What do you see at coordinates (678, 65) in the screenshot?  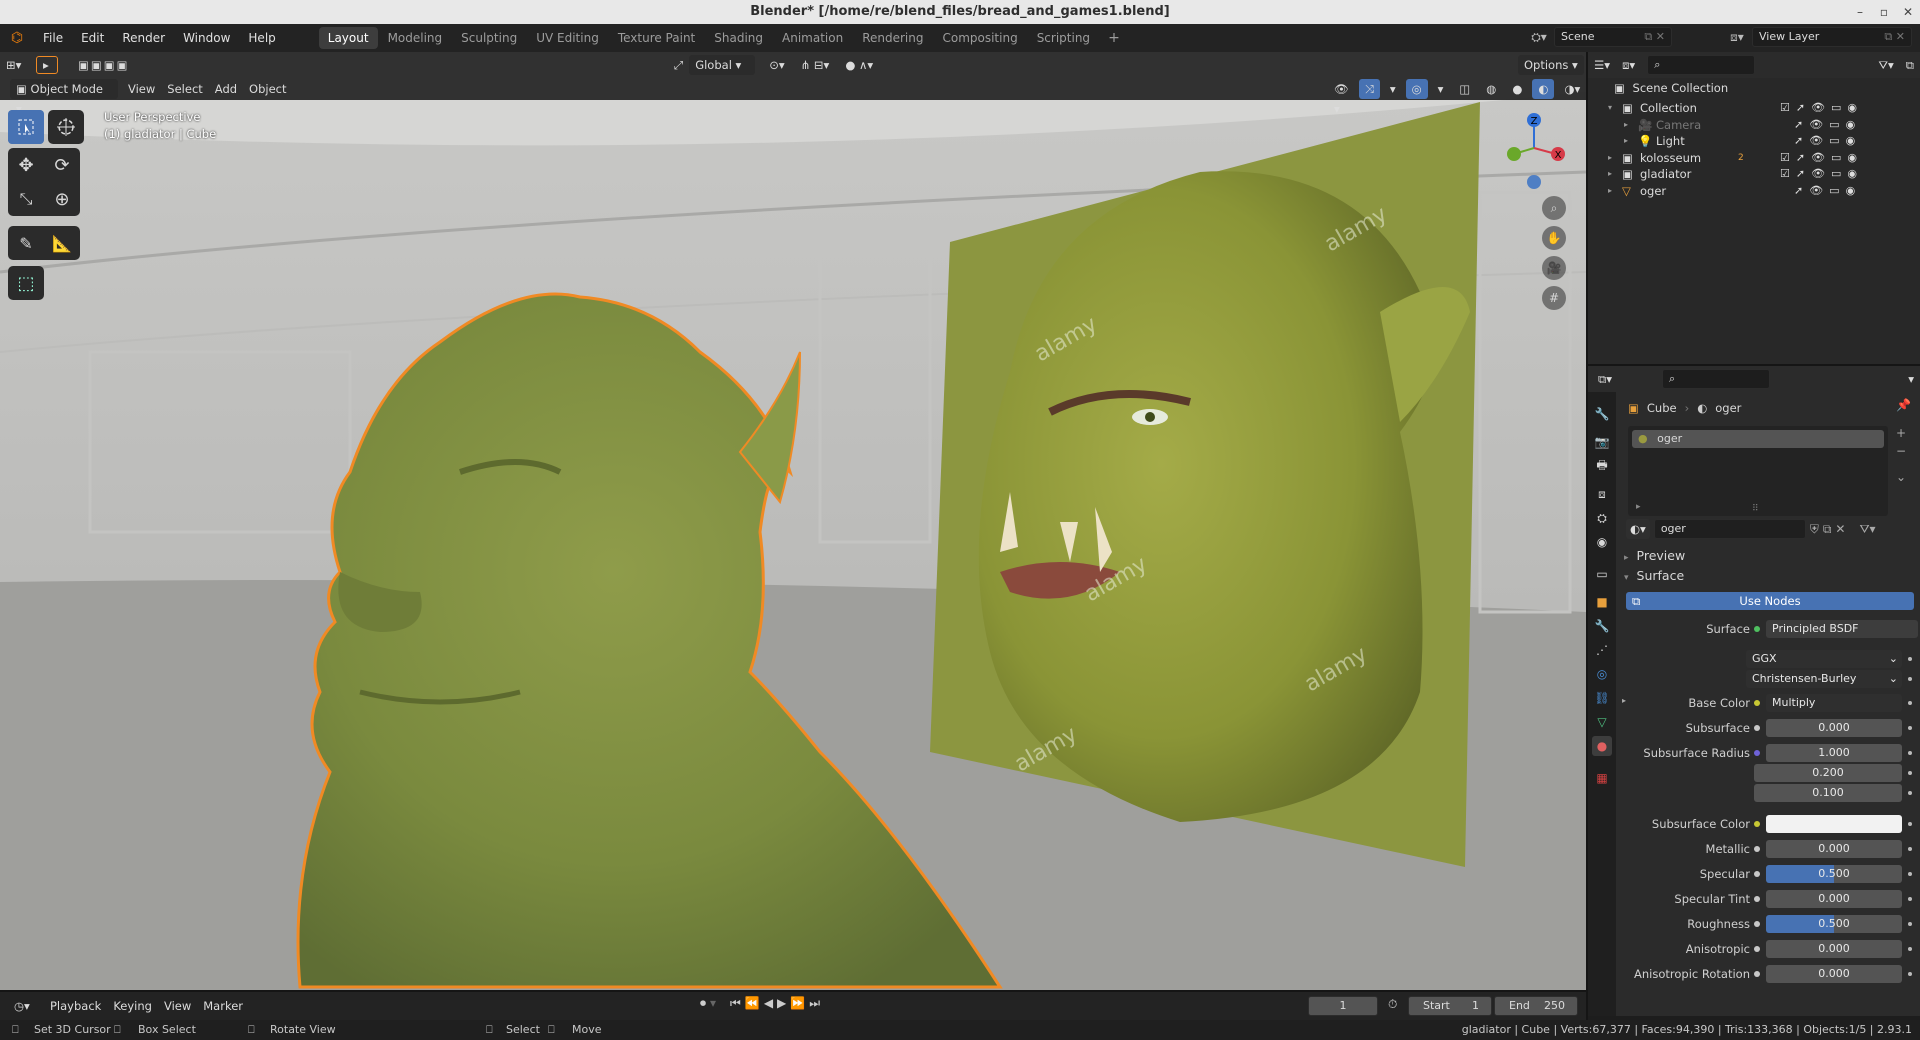 I see `orientation-icon: ⤢` at bounding box center [678, 65].